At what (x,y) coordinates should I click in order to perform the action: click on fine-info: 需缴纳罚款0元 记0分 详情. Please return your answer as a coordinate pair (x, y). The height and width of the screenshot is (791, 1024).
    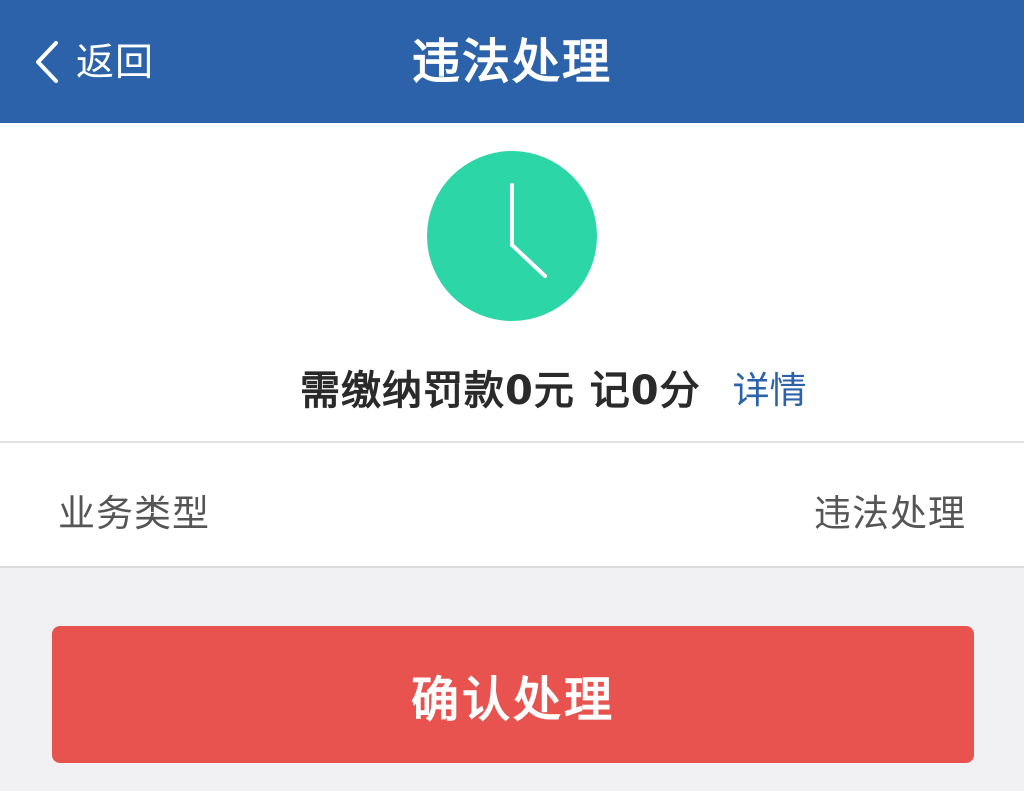
    Looking at the image, I should click on (553, 387).